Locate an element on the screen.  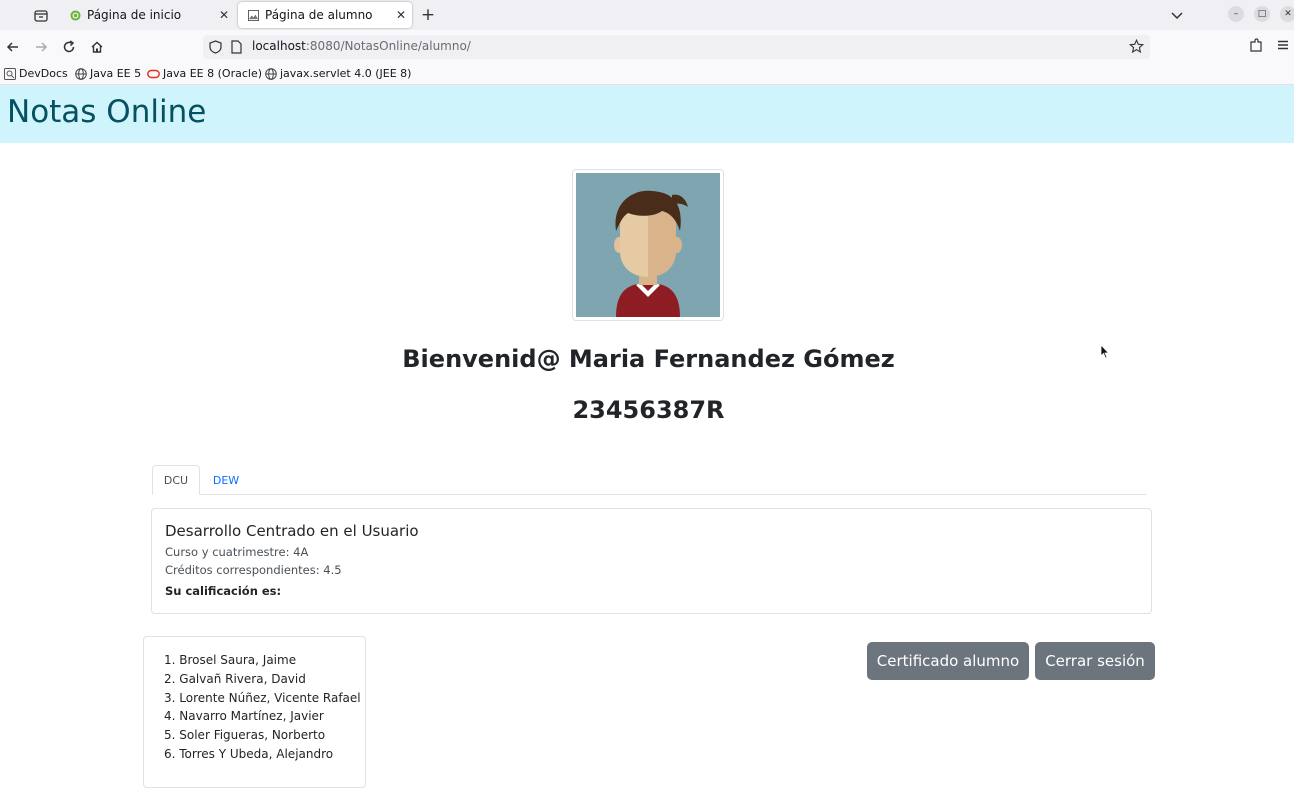
minimize-button: – is located at coordinates (1236, 14).